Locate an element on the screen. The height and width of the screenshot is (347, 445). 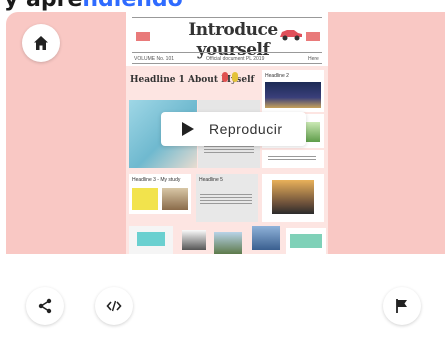
heading-link: ndiendo is located at coordinates (132, 6).